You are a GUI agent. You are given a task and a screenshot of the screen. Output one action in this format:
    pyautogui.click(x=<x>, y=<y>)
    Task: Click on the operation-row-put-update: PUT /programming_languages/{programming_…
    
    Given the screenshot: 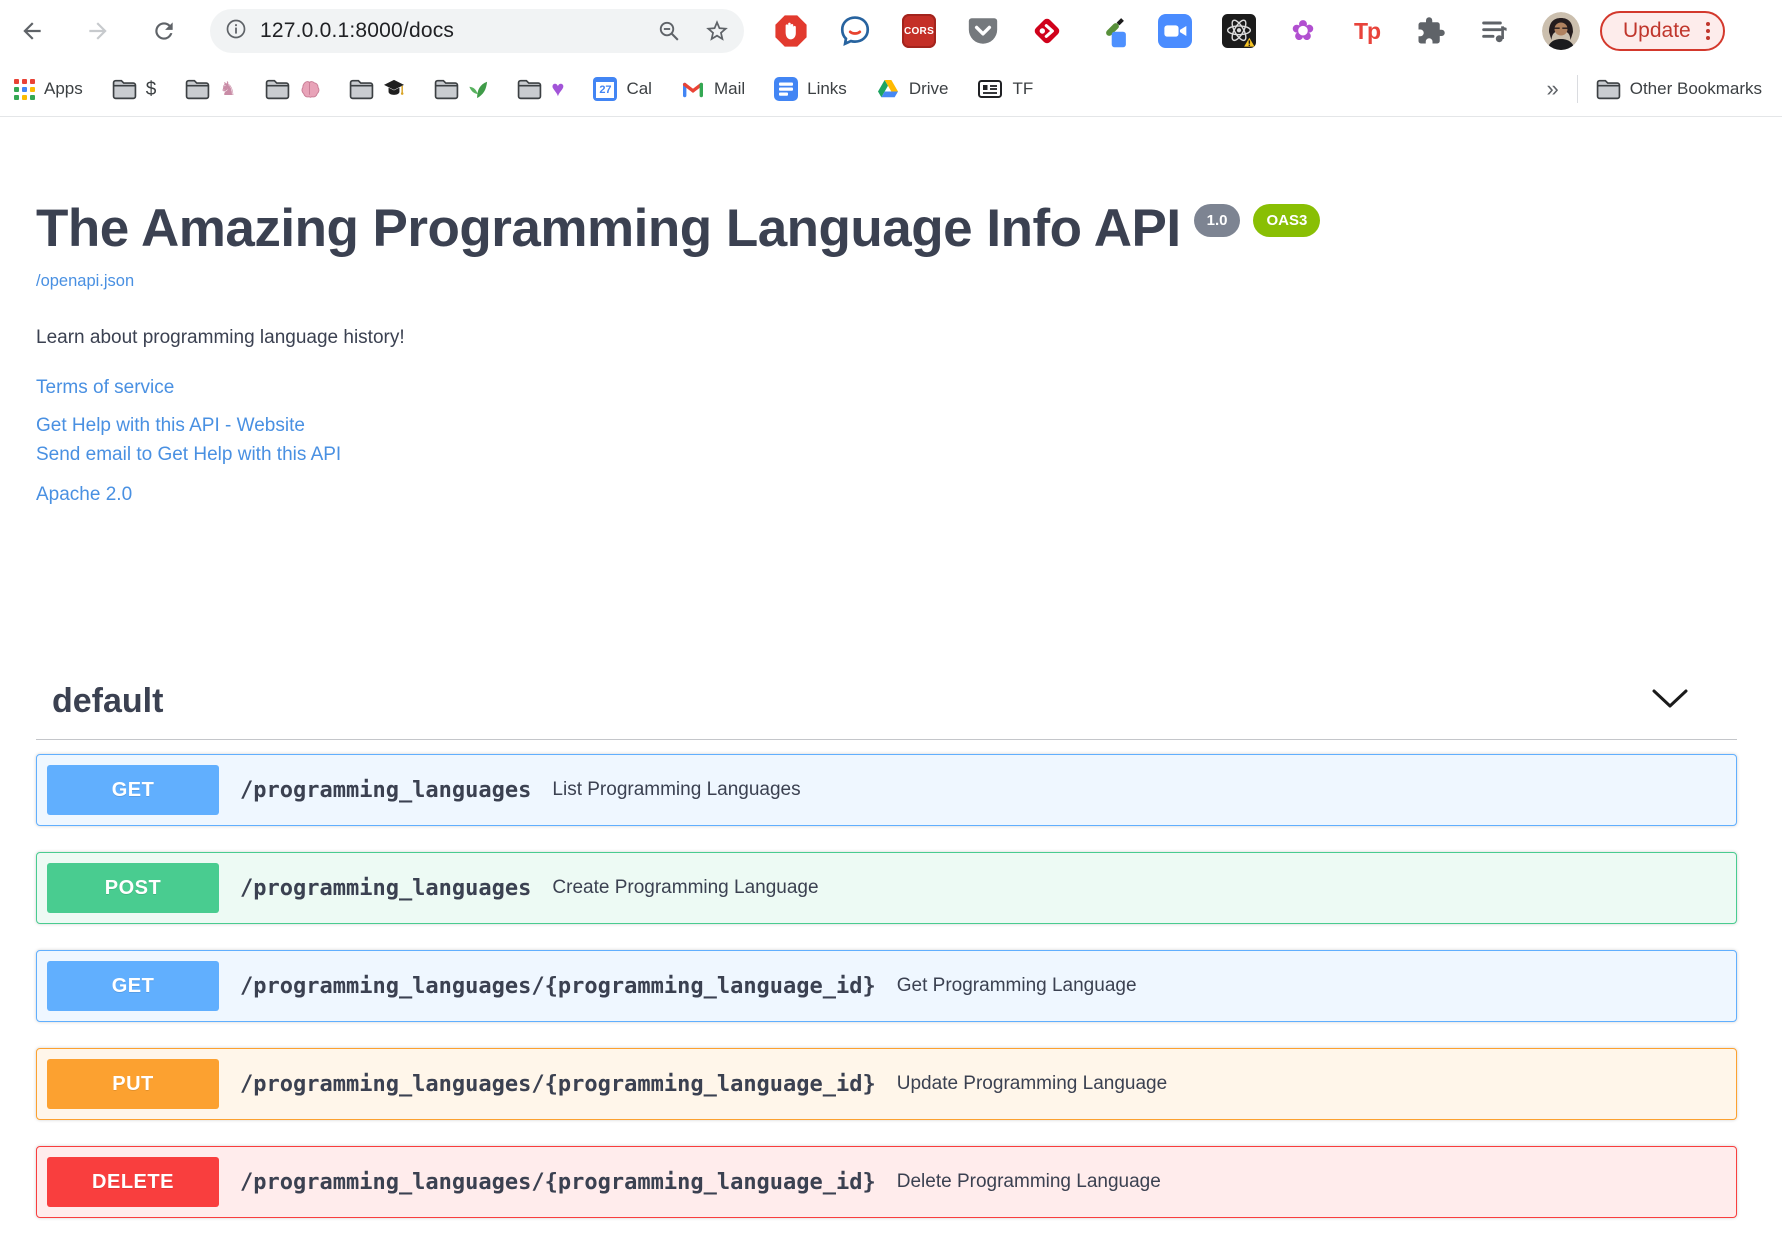 What is the action you would take?
    pyautogui.click(x=886, y=1084)
    